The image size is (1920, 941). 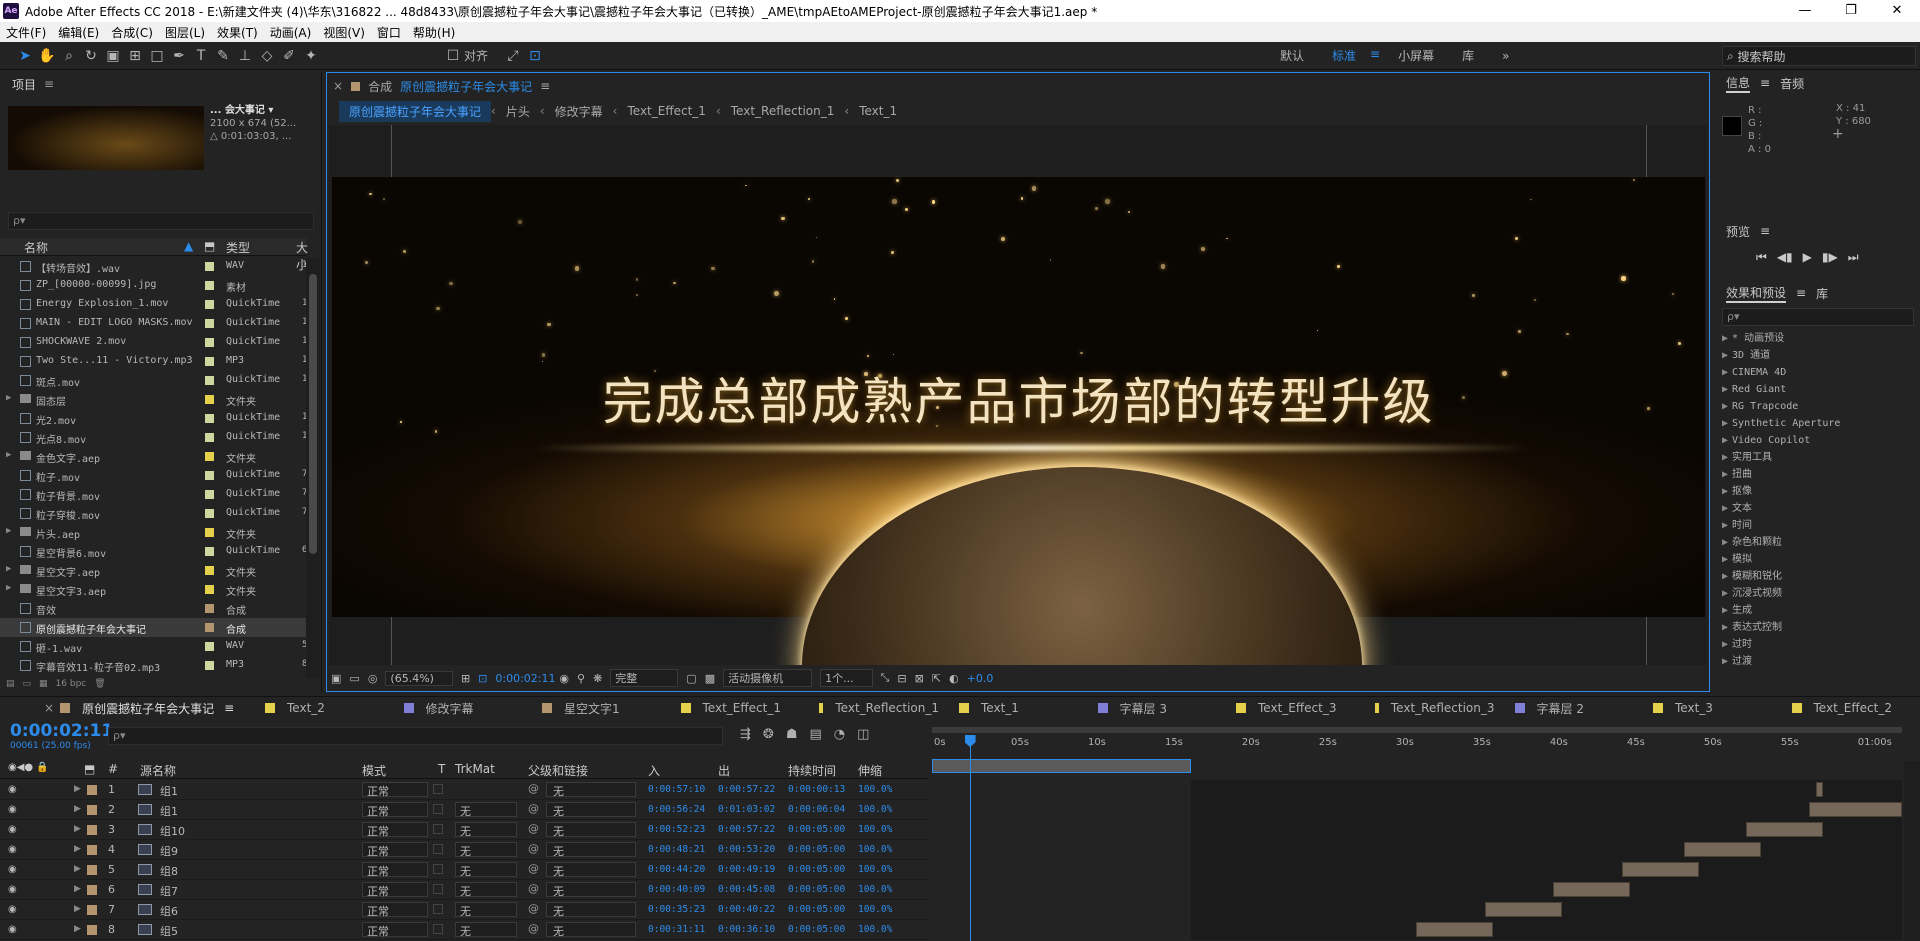 What do you see at coordinates (980, 678) in the screenshot?
I see `exposure-value: +0.0` at bounding box center [980, 678].